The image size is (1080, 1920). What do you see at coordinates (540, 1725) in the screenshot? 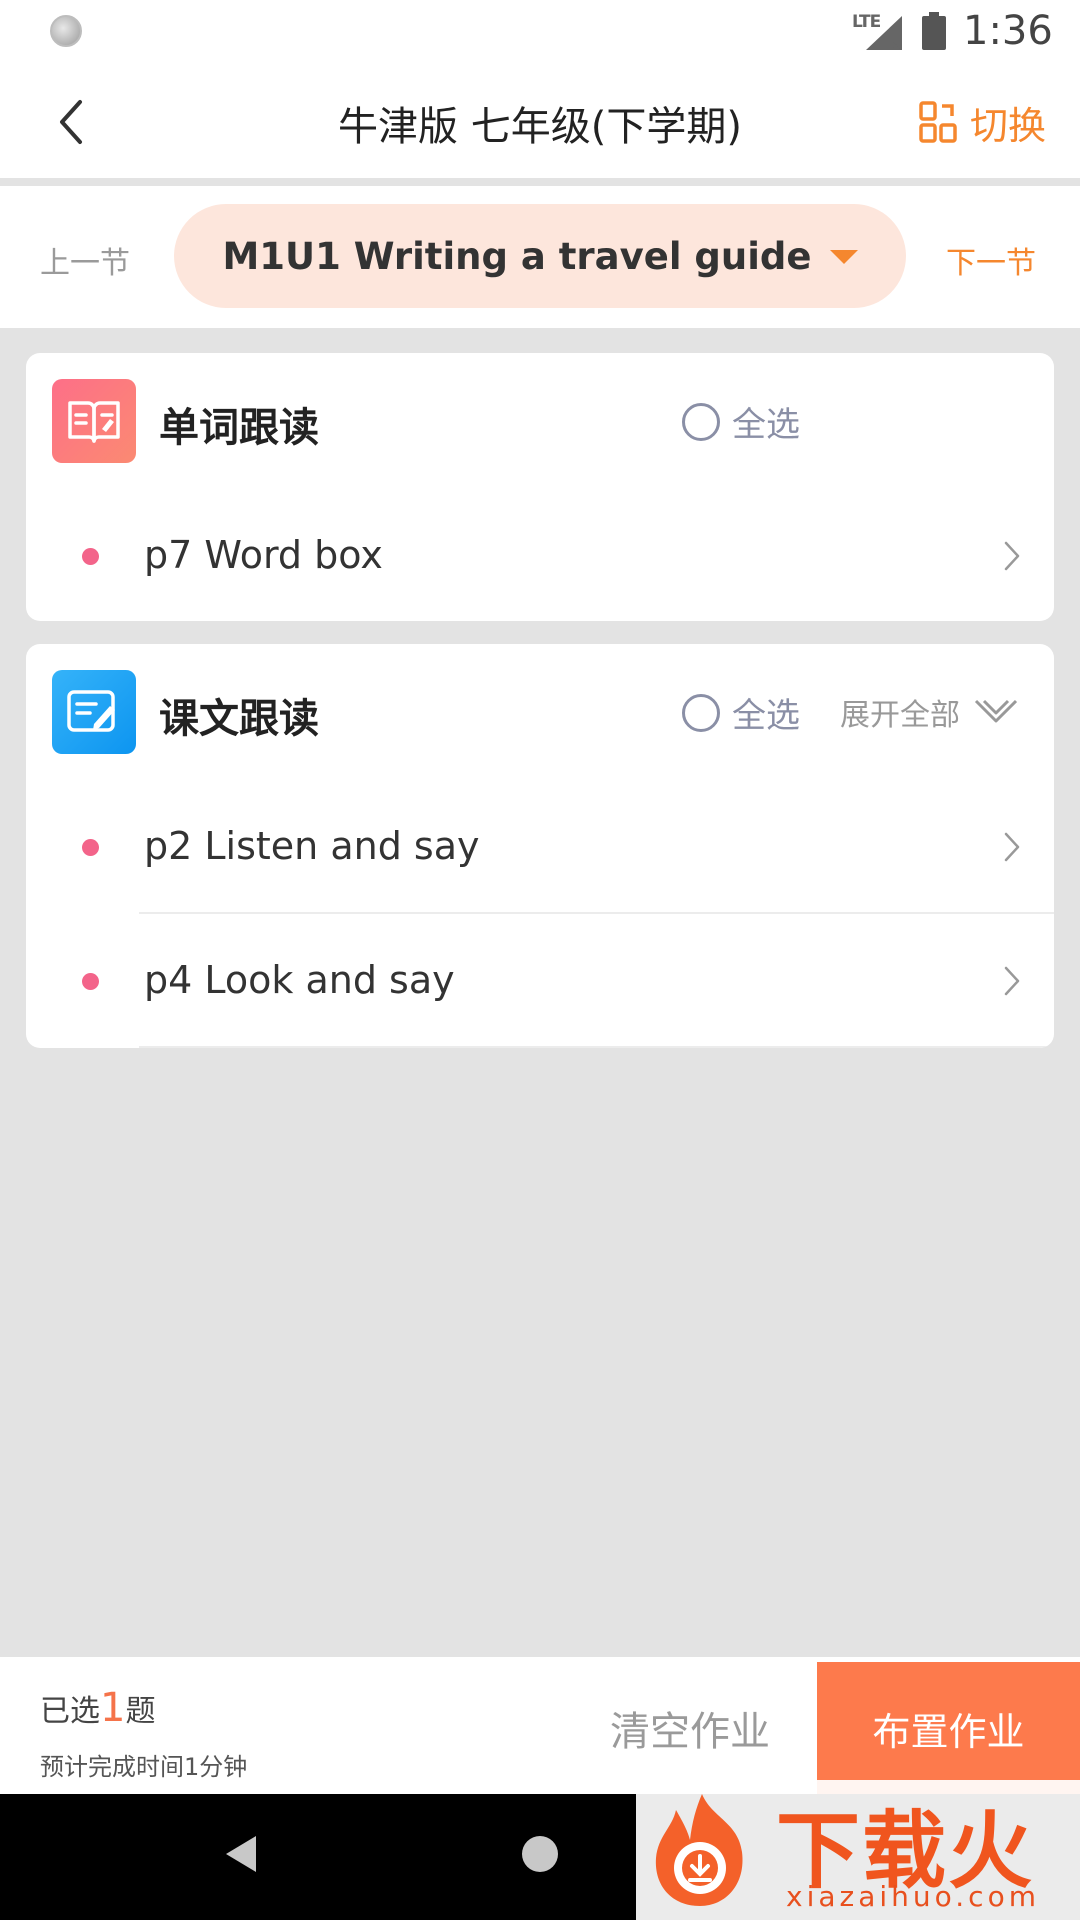
I see `bottom-bar: 已选1题 预计完成时间1分钟 清空作业 布置作业` at bounding box center [540, 1725].